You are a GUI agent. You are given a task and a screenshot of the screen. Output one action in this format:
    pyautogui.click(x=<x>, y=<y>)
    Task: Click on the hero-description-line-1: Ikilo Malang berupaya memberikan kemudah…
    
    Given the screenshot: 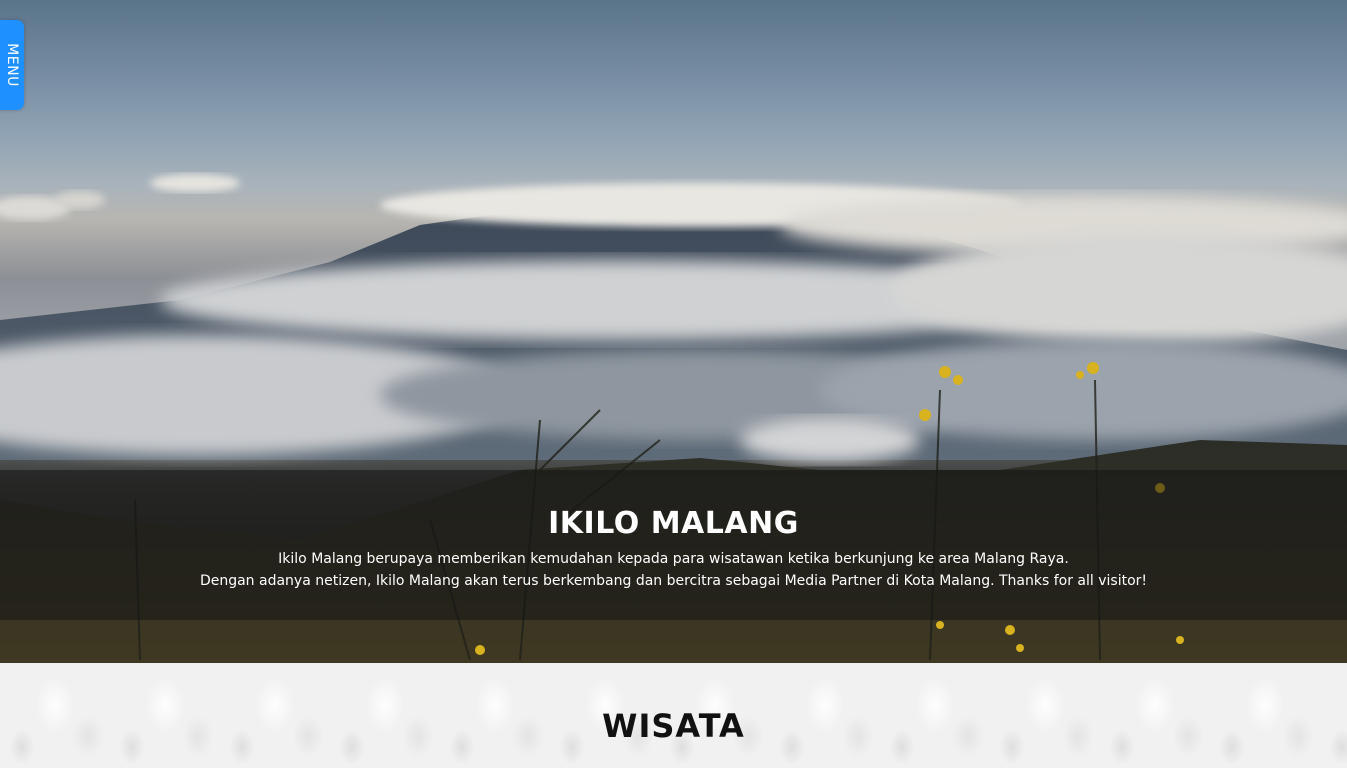 What is the action you would take?
    pyautogui.click(x=673, y=559)
    